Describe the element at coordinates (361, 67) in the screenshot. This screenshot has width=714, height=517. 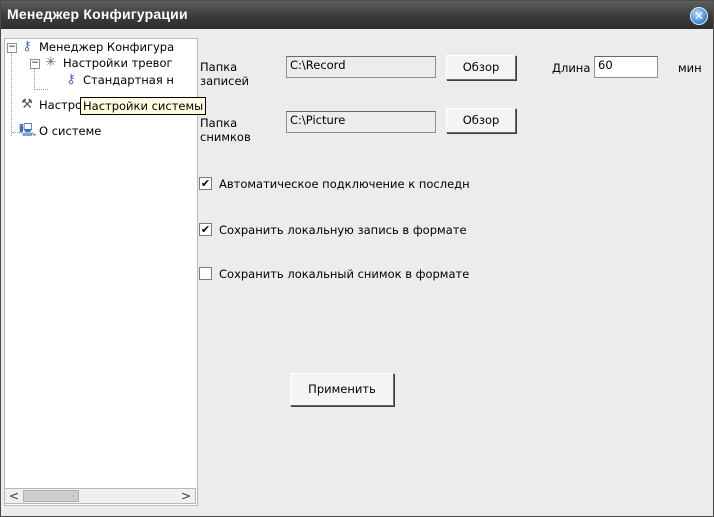
I see `record-folder-field: C:\Record` at that location.